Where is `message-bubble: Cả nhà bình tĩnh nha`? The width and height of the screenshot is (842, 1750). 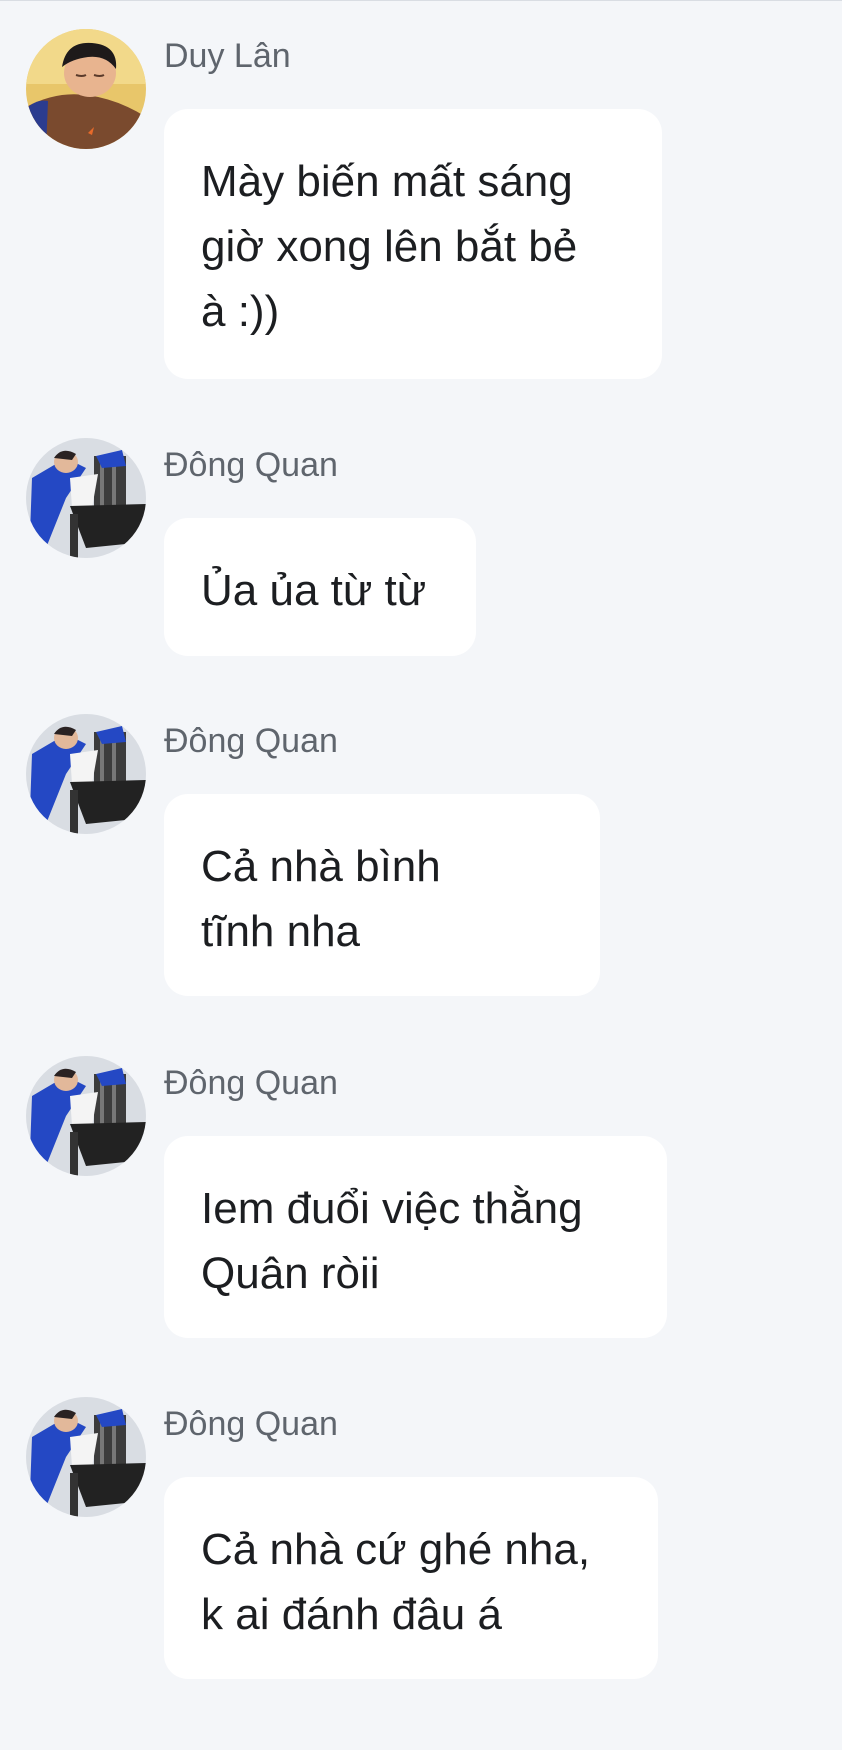 message-bubble: Cả nhà bình tĩnh nha is located at coordinates (382, 895).